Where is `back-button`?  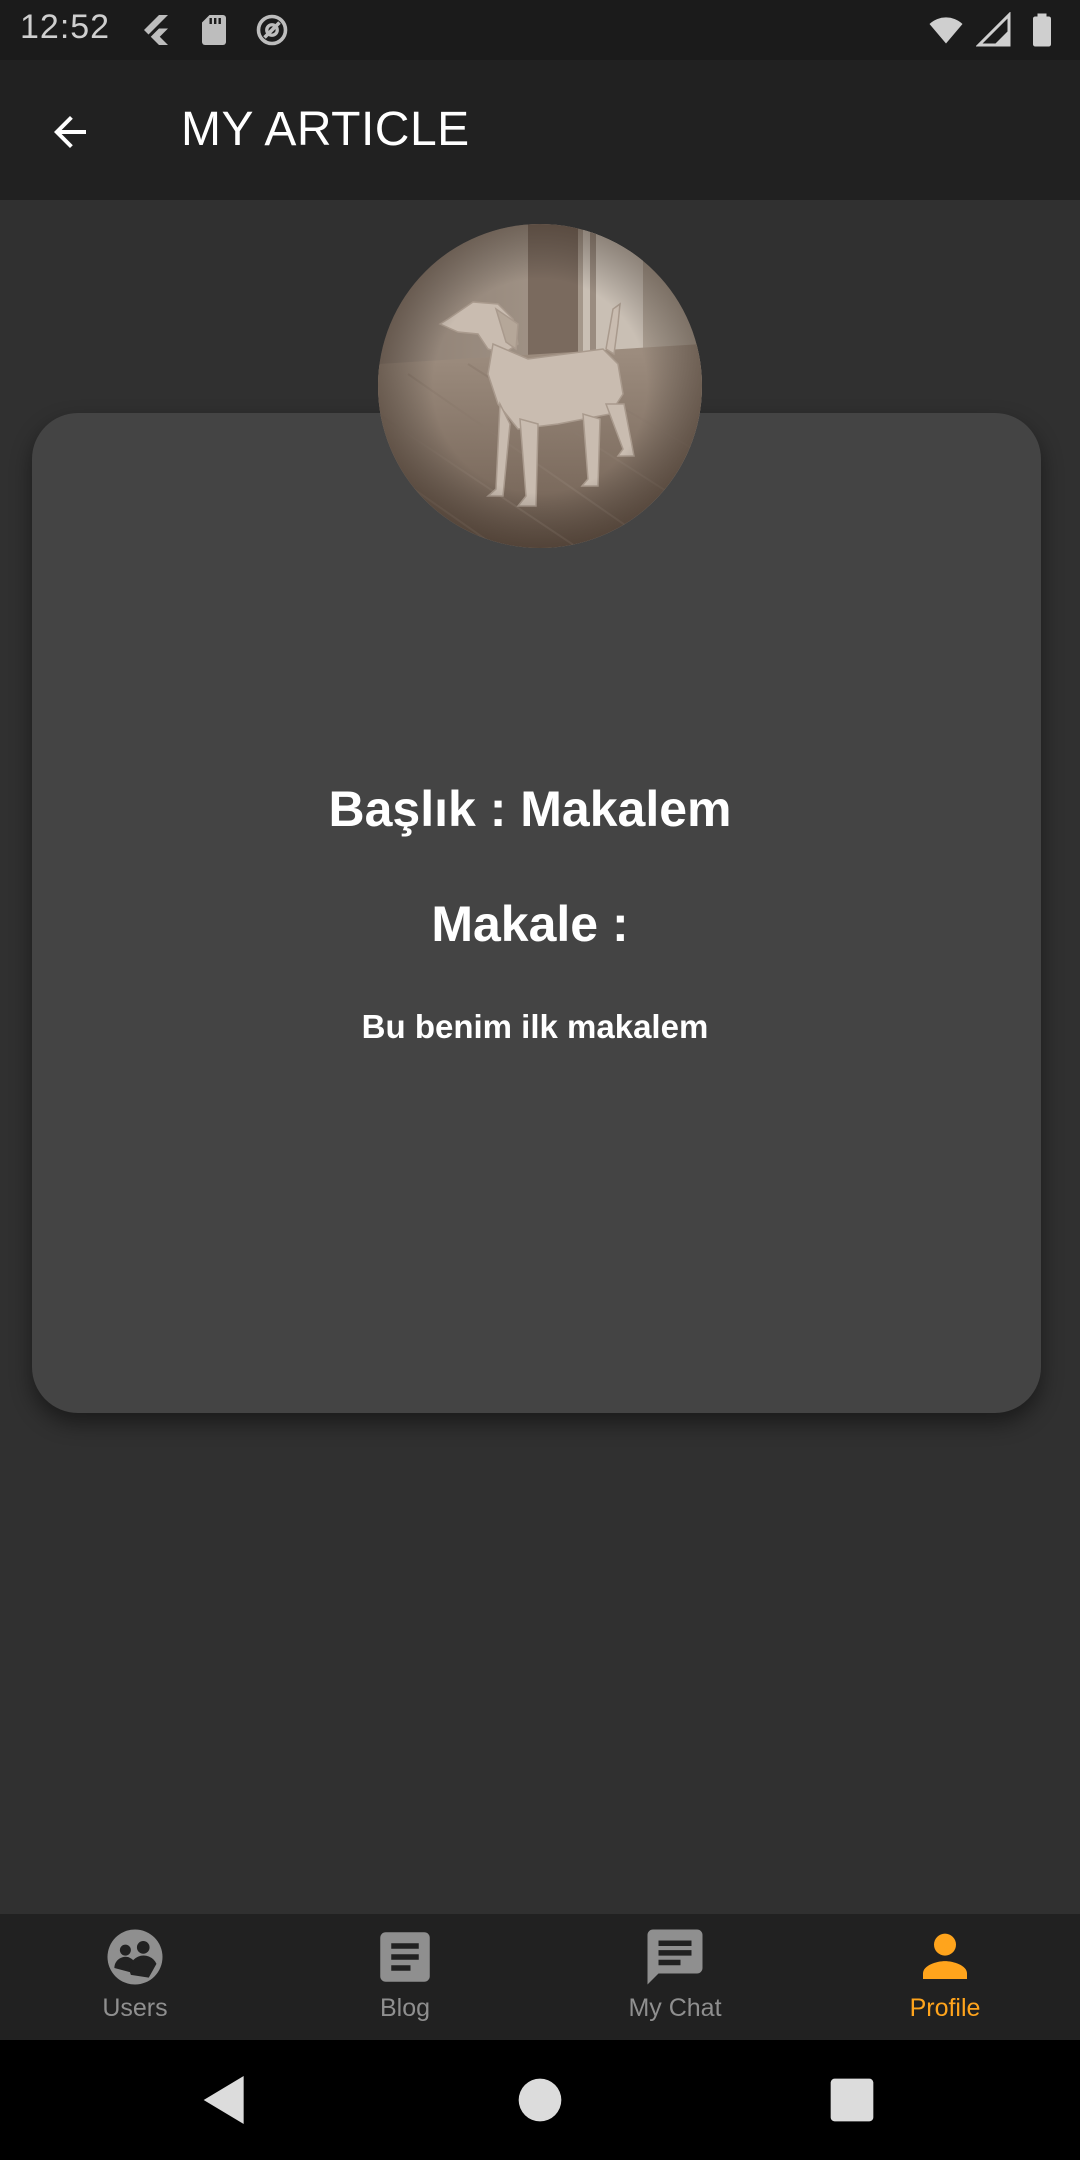 back-button is located at coordinates (70, 132).